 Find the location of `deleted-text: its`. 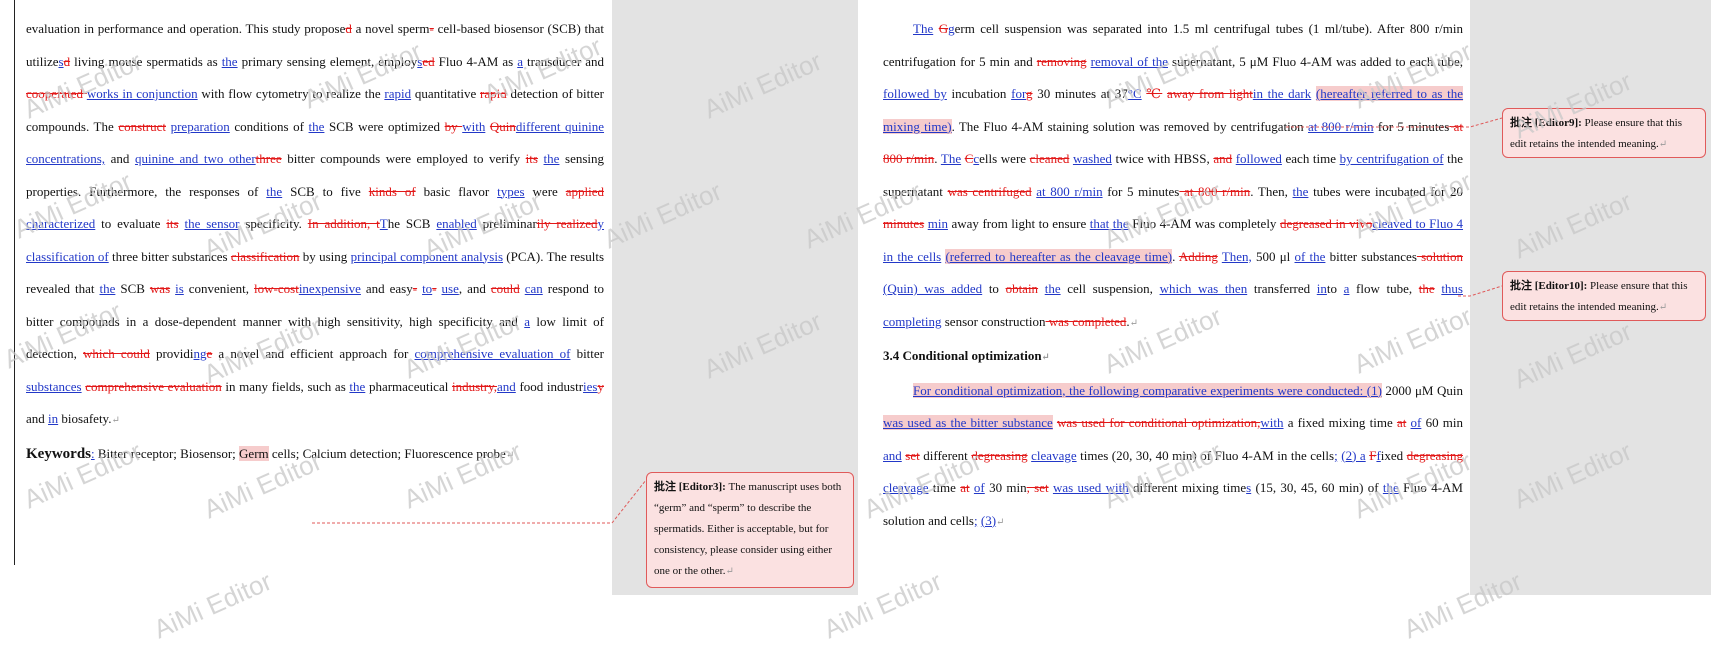

deleted-text: its is located at coordinates (172, 223).